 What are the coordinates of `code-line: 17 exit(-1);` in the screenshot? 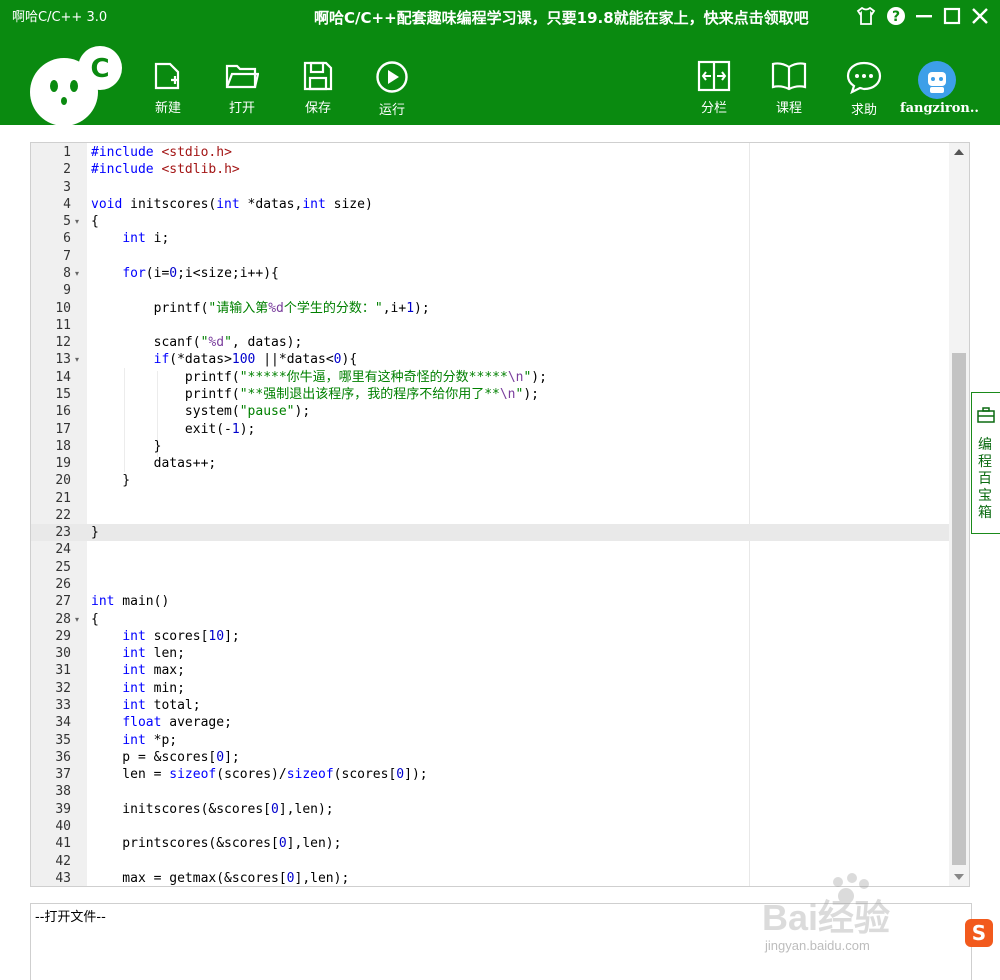 It's located at (490, 429).